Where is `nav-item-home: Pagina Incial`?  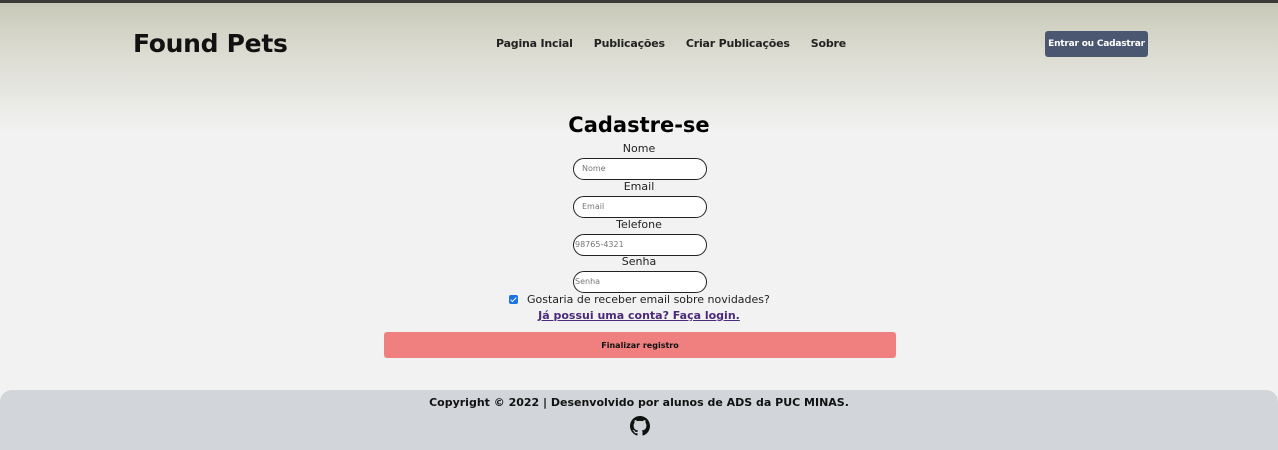
nav-item-home: Pagina Incial is located at coordinates (534, 43).